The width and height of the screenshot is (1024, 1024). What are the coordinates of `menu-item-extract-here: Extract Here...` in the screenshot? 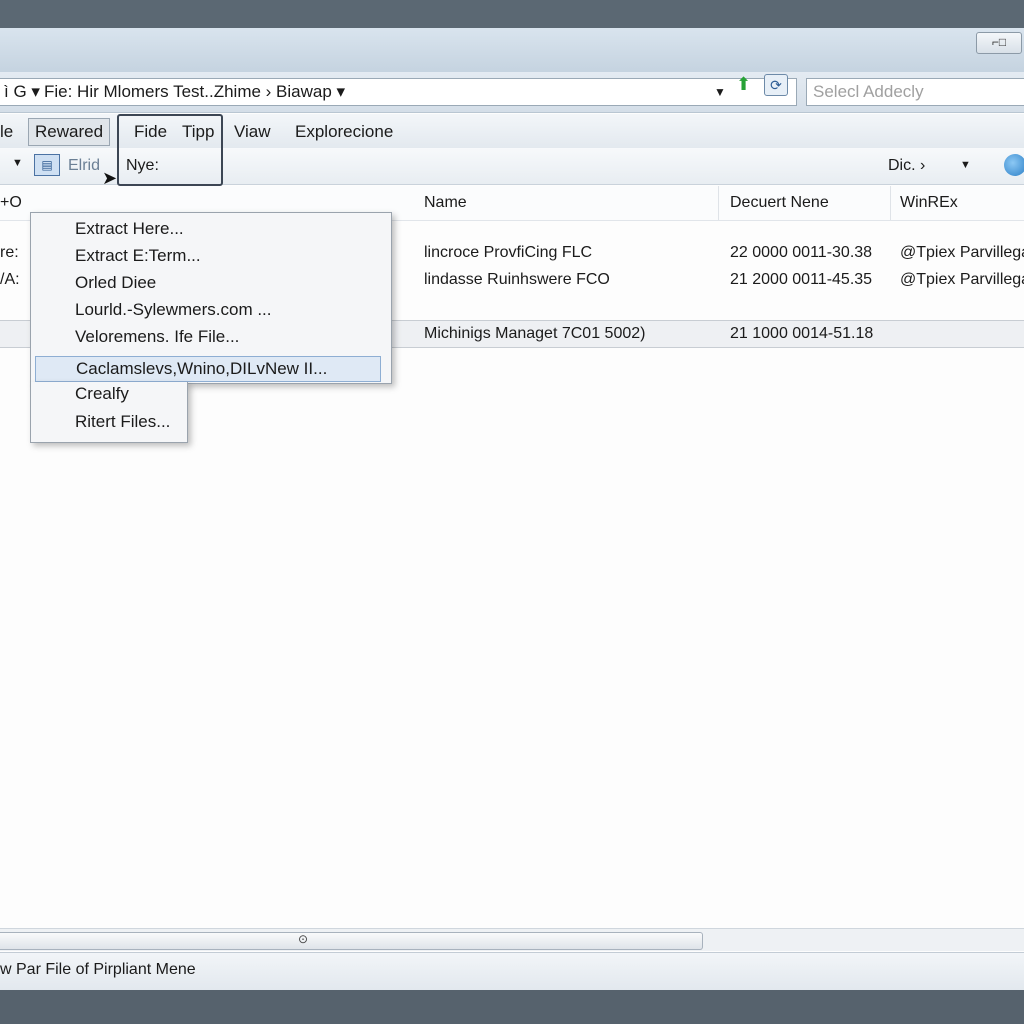 It's located at (129, 229).